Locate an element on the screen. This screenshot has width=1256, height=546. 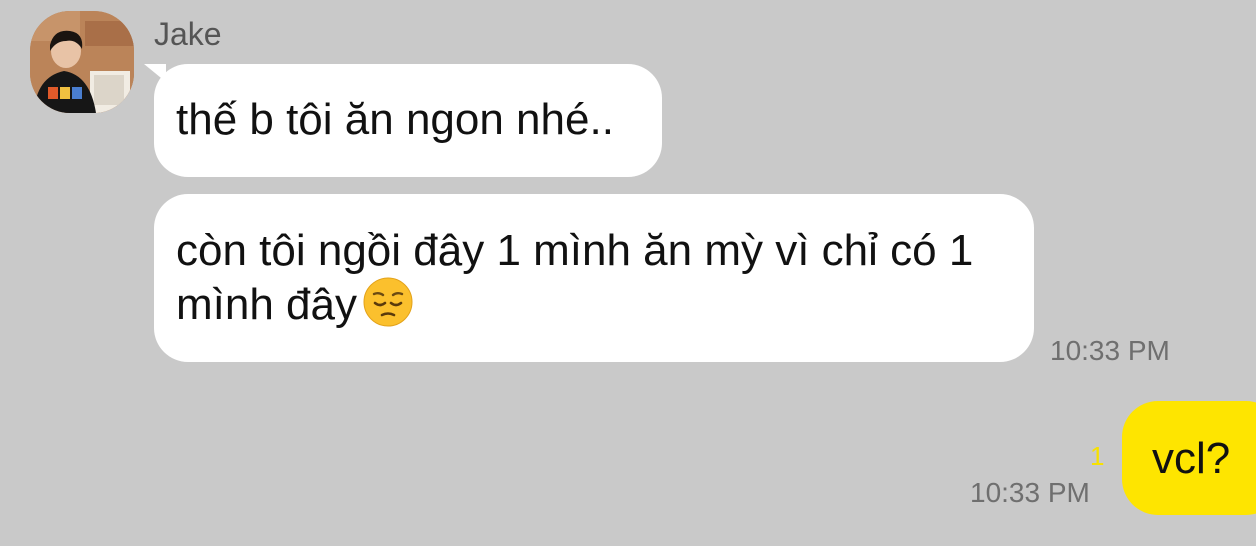
avatar is located at coordinates (82, 62).